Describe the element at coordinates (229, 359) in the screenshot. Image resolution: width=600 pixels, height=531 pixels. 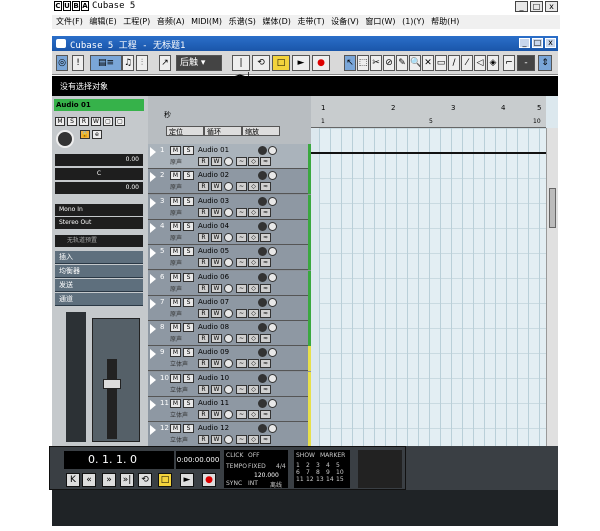
I see `track-row: 9 M S Audio 09 立体声 R W ~ ◇ ≈` at that location.